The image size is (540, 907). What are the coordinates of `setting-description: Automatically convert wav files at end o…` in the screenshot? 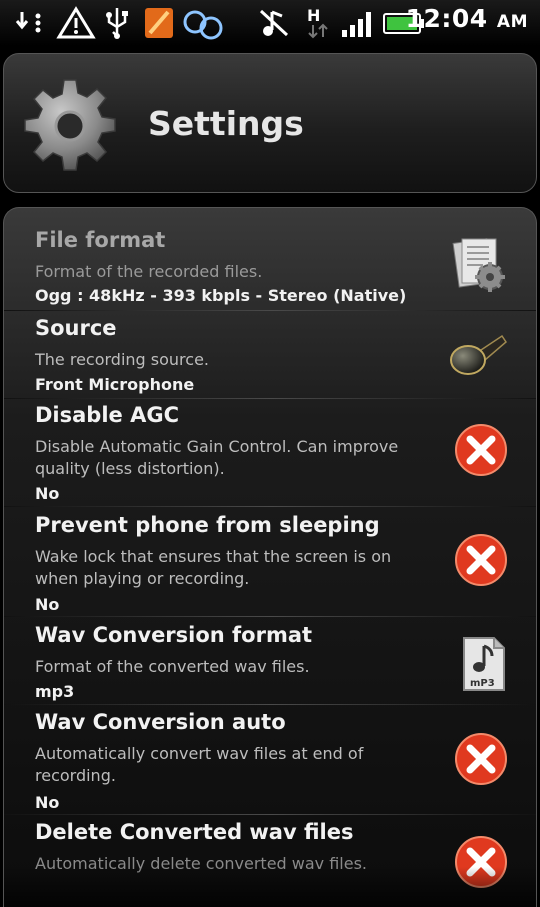 It's located at (199, 764).